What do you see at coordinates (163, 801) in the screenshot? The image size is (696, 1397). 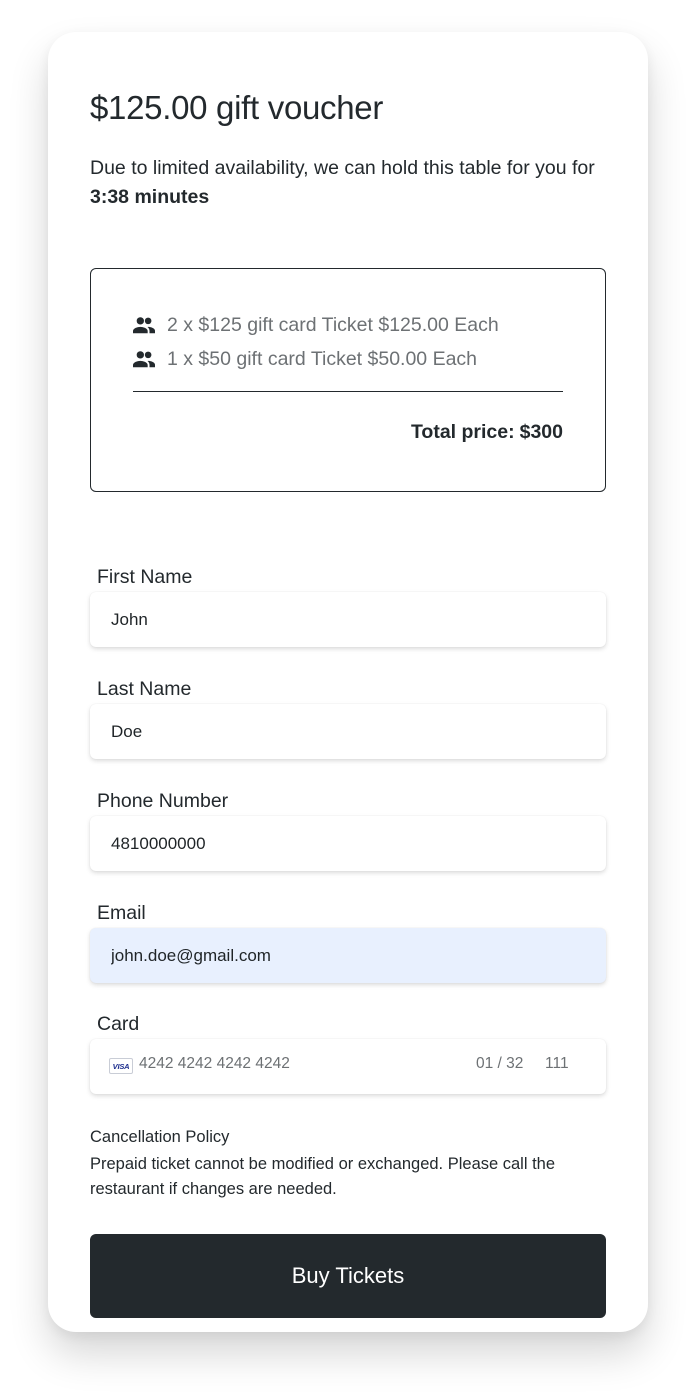 I see `phone-number-label: Phone Number` at bounding box center [163, 801].